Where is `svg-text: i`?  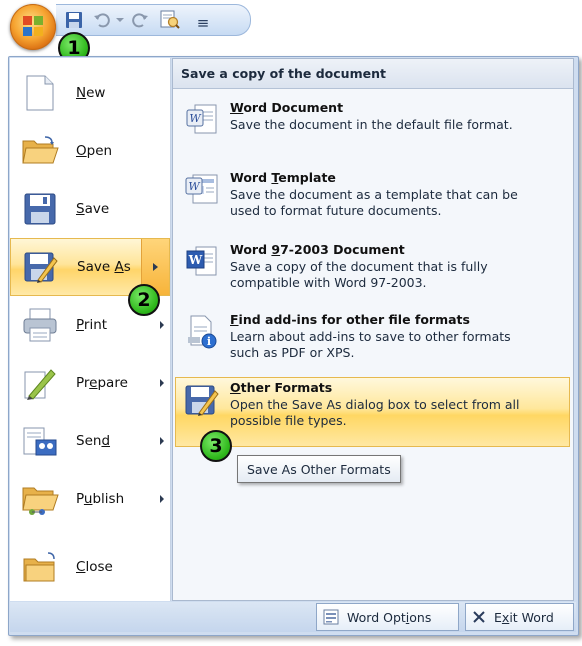 svg-text: i is located at coordinates (209, 341).